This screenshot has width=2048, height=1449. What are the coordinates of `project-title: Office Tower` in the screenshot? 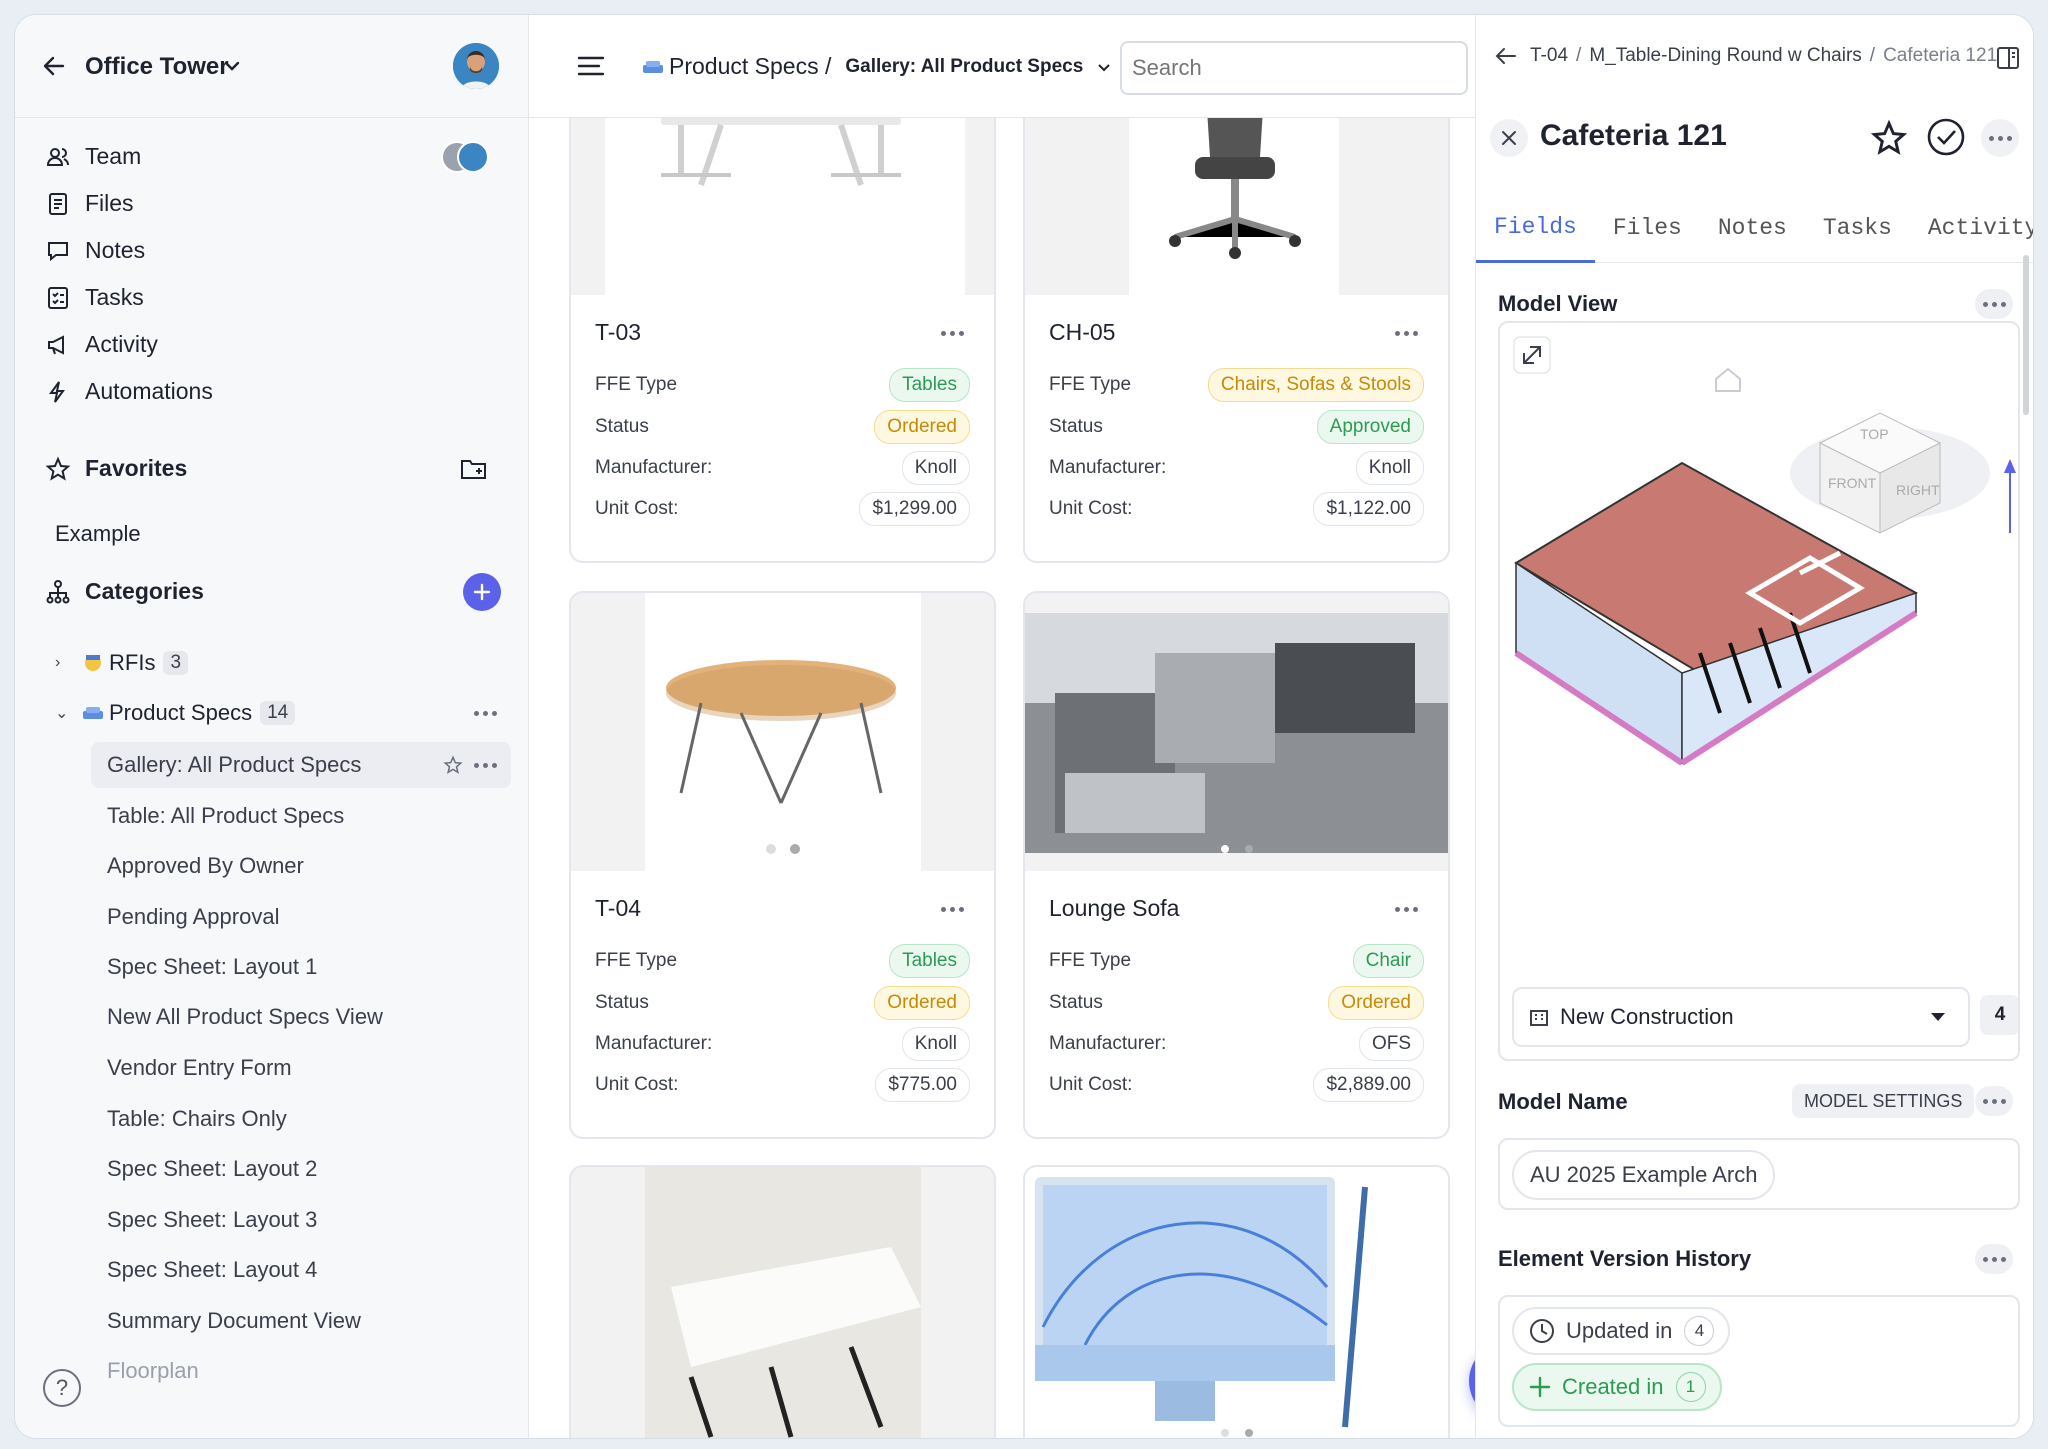 It's located at (157, 67).